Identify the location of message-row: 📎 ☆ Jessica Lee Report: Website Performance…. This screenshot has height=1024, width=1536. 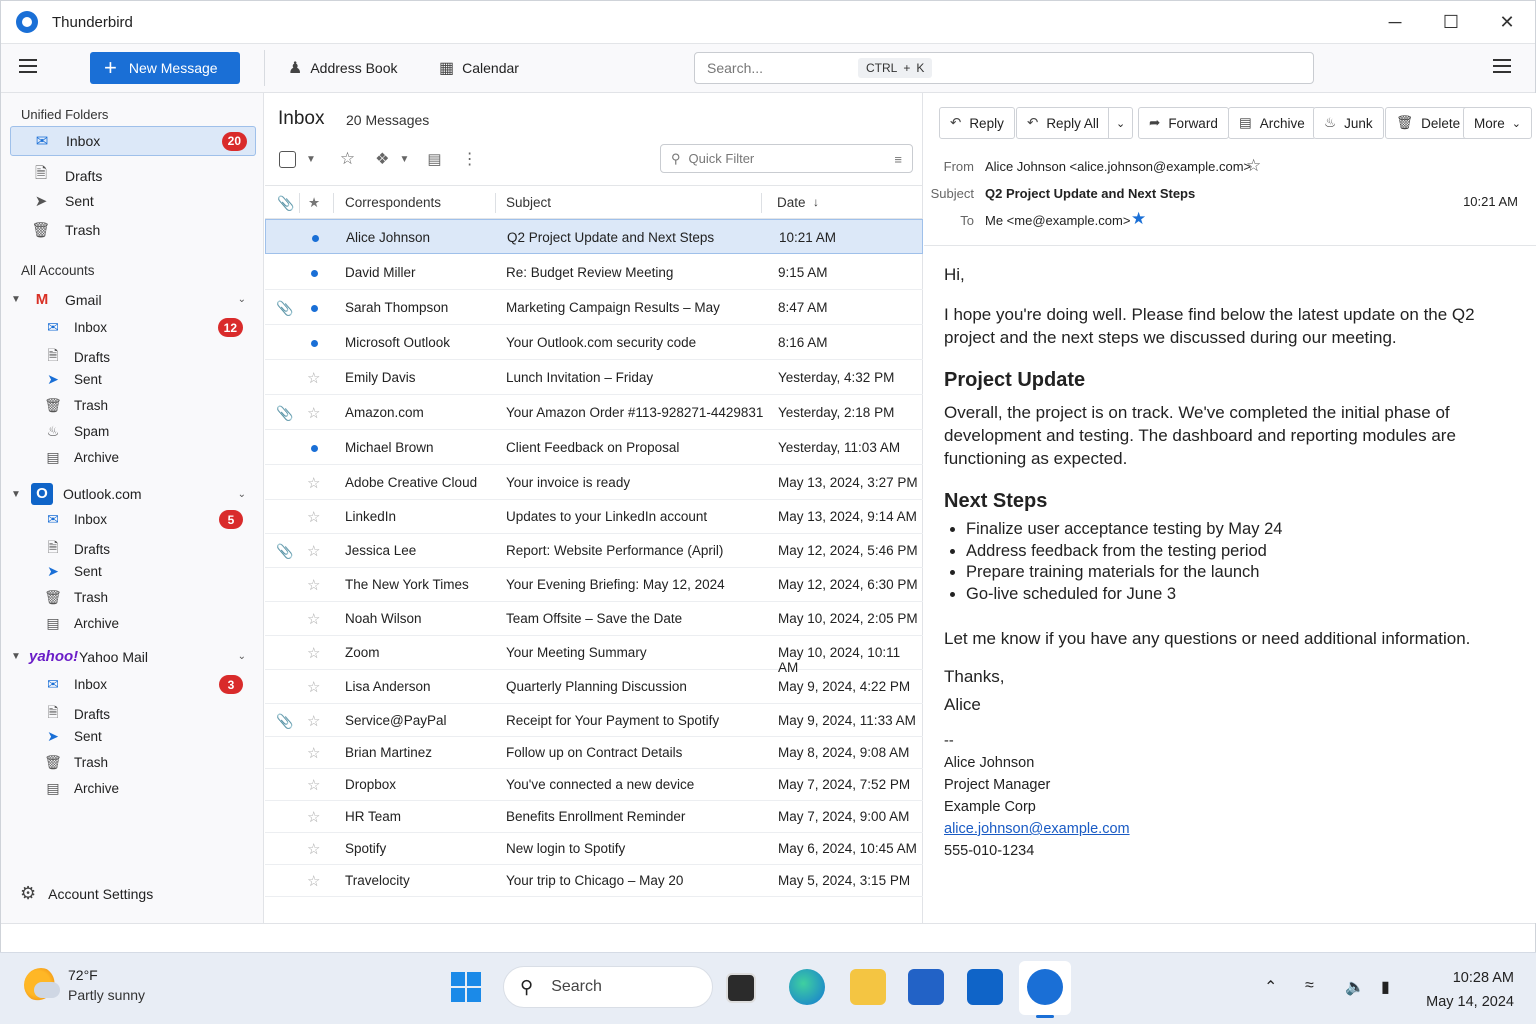
(594, 551).